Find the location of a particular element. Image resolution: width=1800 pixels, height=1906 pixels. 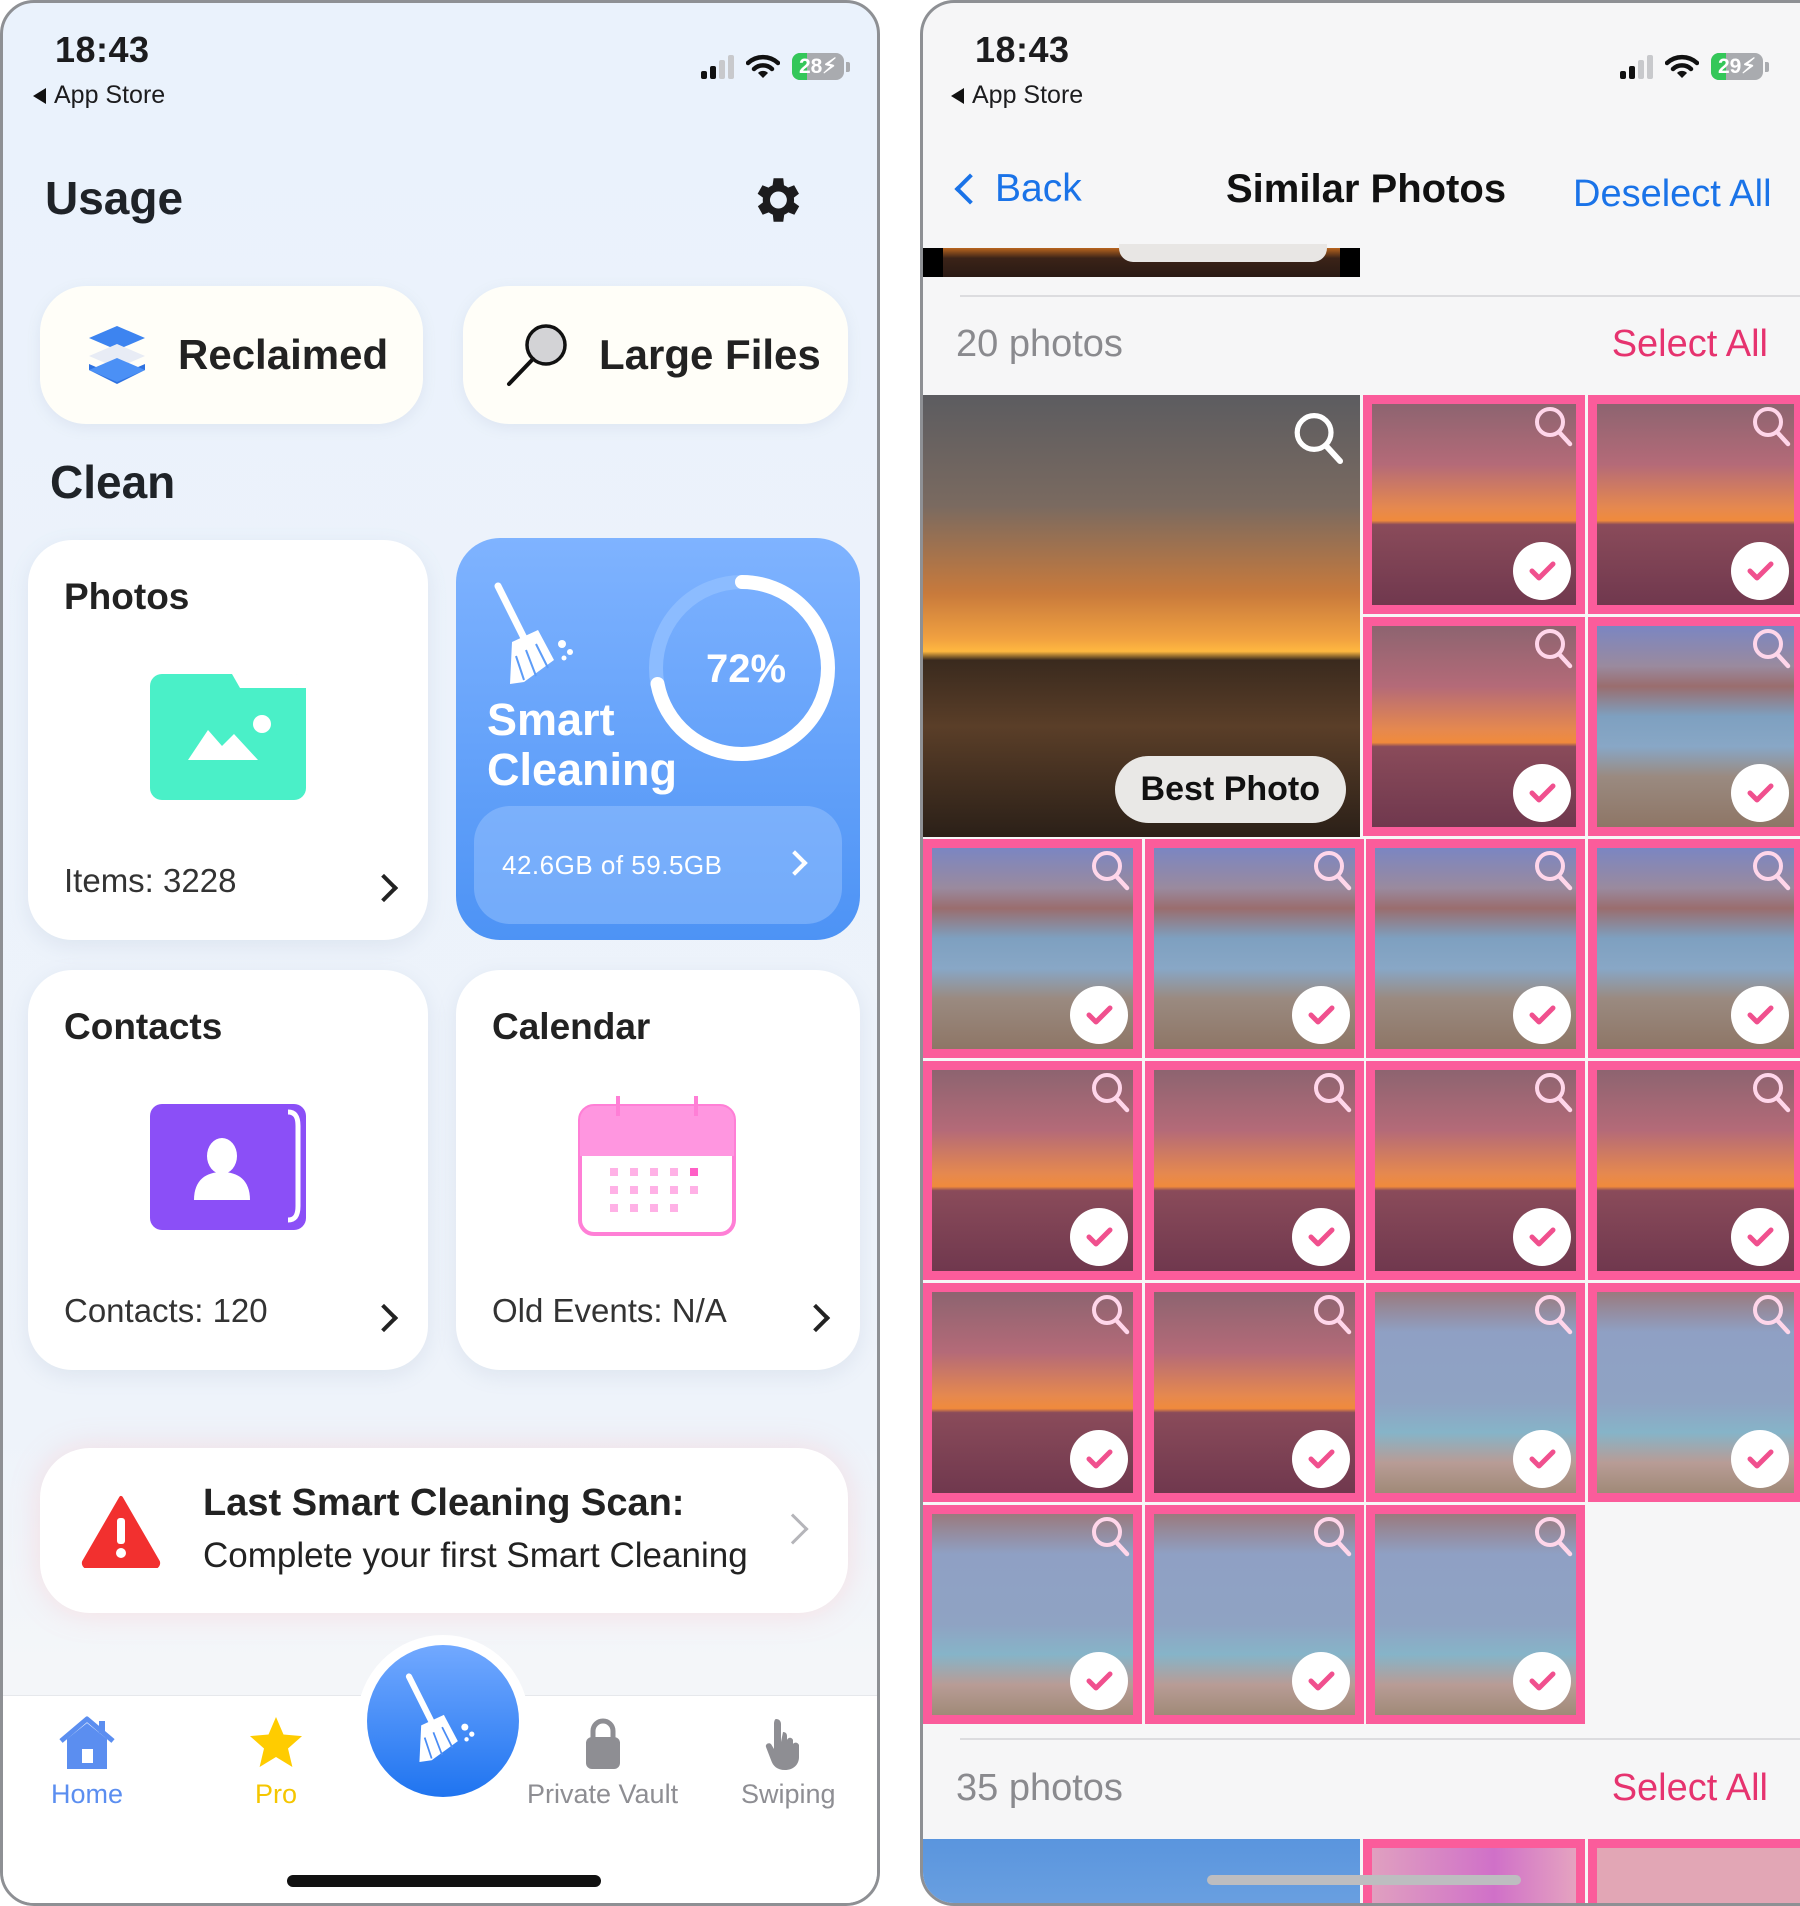

calendar-card: Calendar Old Events: N/A is located at coordinates (658, 1170).